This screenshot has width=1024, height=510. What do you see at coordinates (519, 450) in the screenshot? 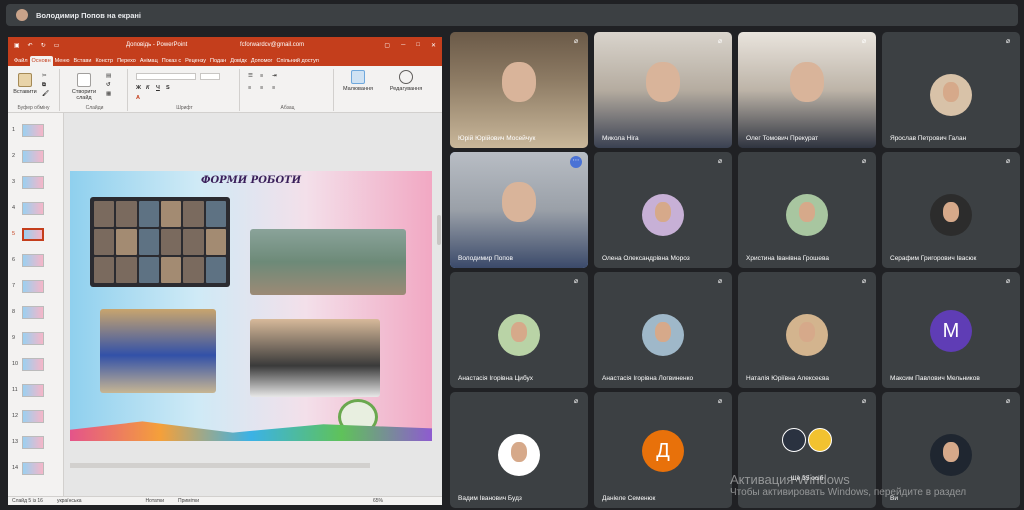
I see `participant-tile: ⌀ Вадим Іванович Будз` at bounding box center [519, 450].